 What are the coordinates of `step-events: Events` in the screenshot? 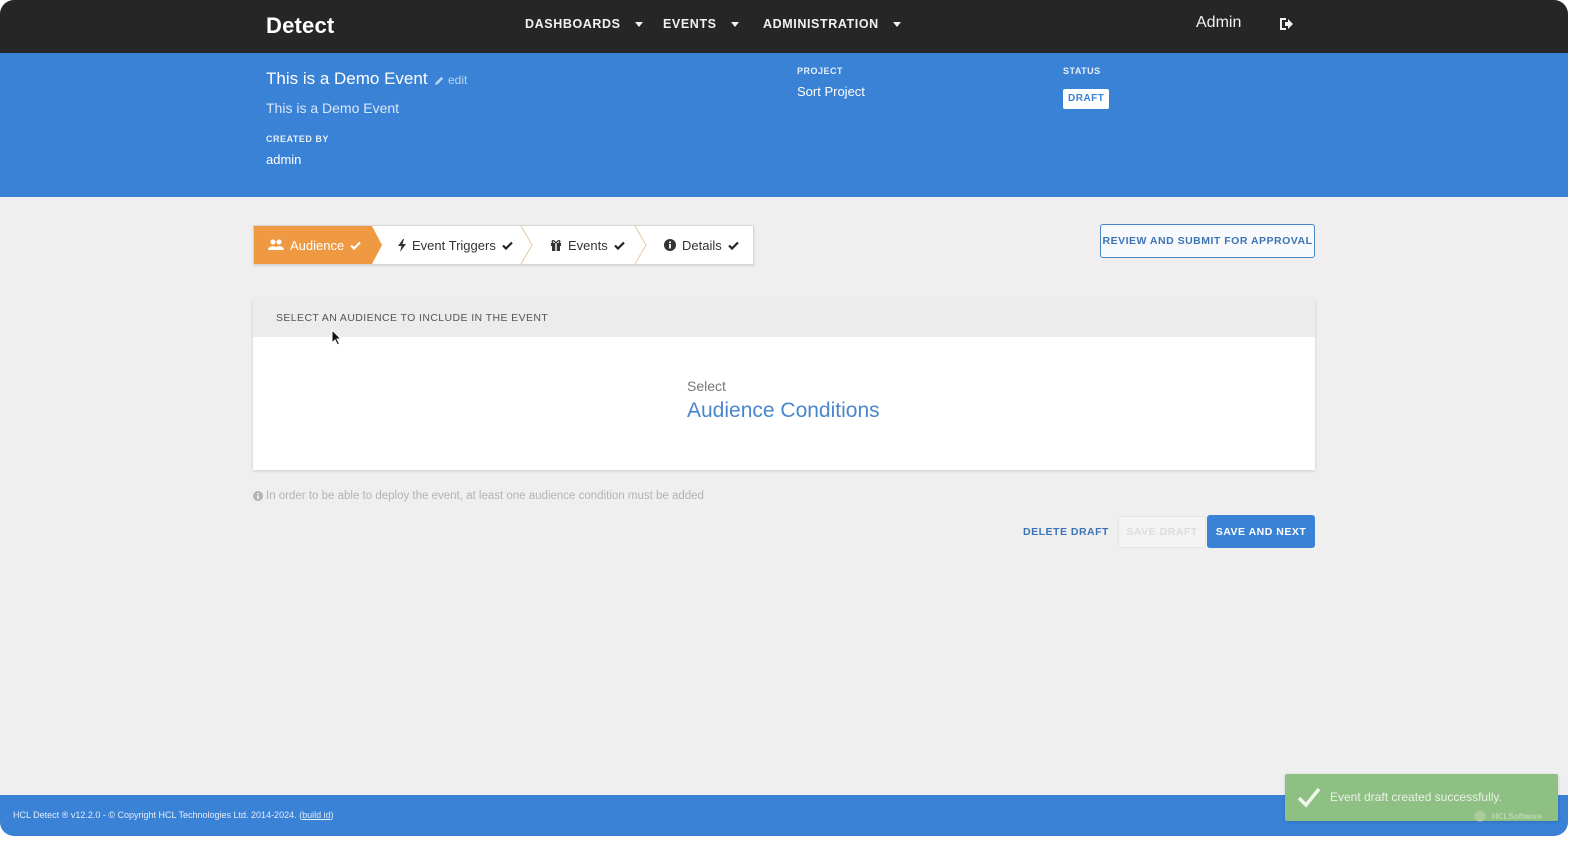 It's located at (587, 245).